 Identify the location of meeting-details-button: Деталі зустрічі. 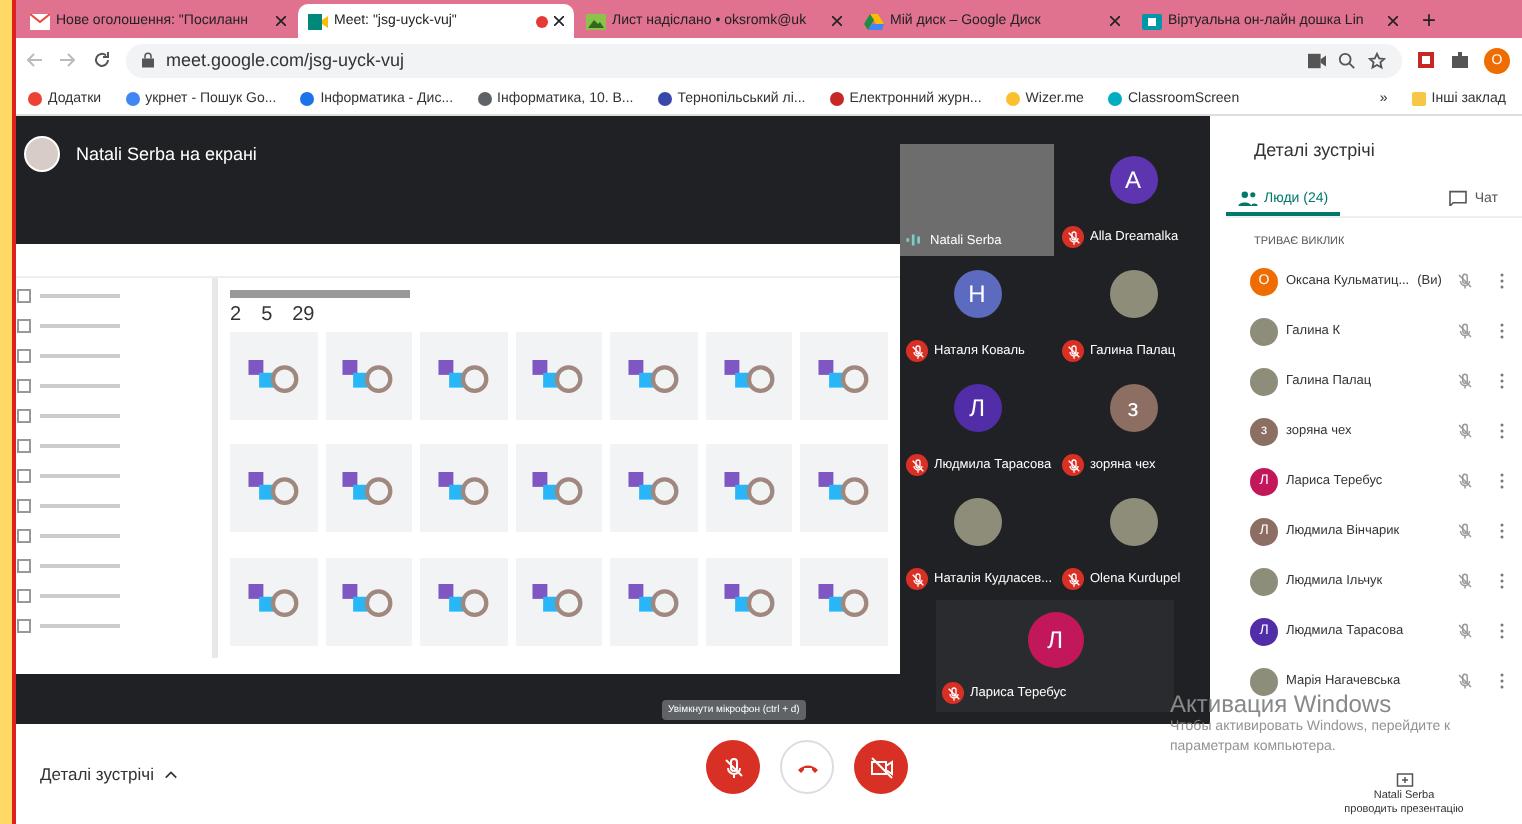
(109, 774).